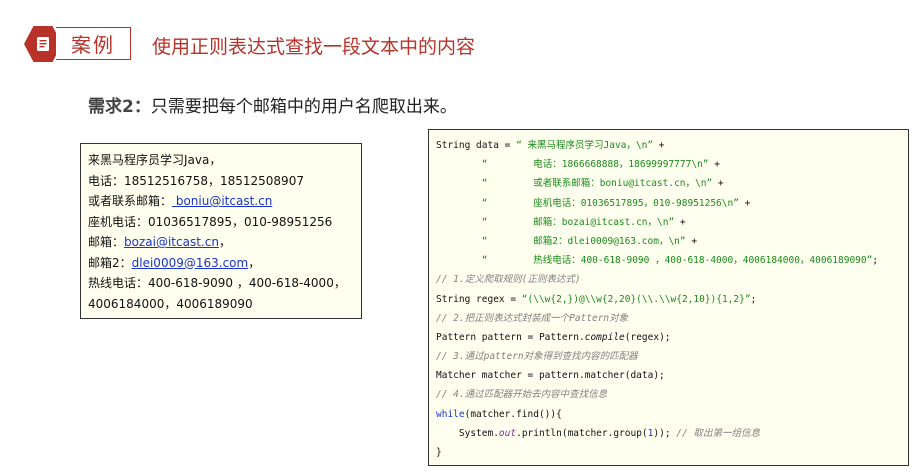 The height and width of the screenshot is (475, 918). I want to click on code-string: “ 来黑马程序员学习Java，\n”, so click(585, 145).